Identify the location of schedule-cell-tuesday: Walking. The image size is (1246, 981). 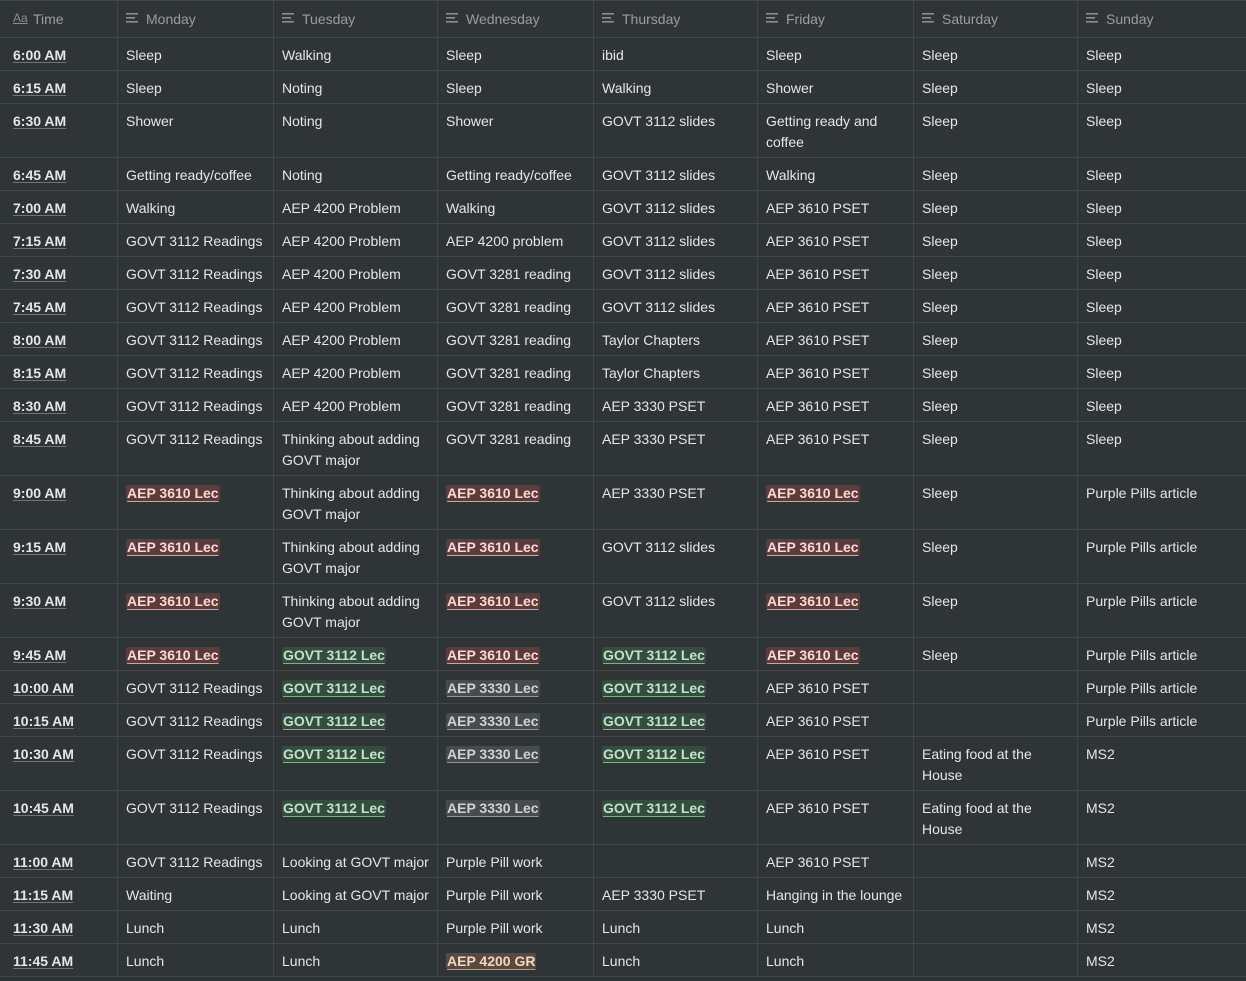
(356, 54).